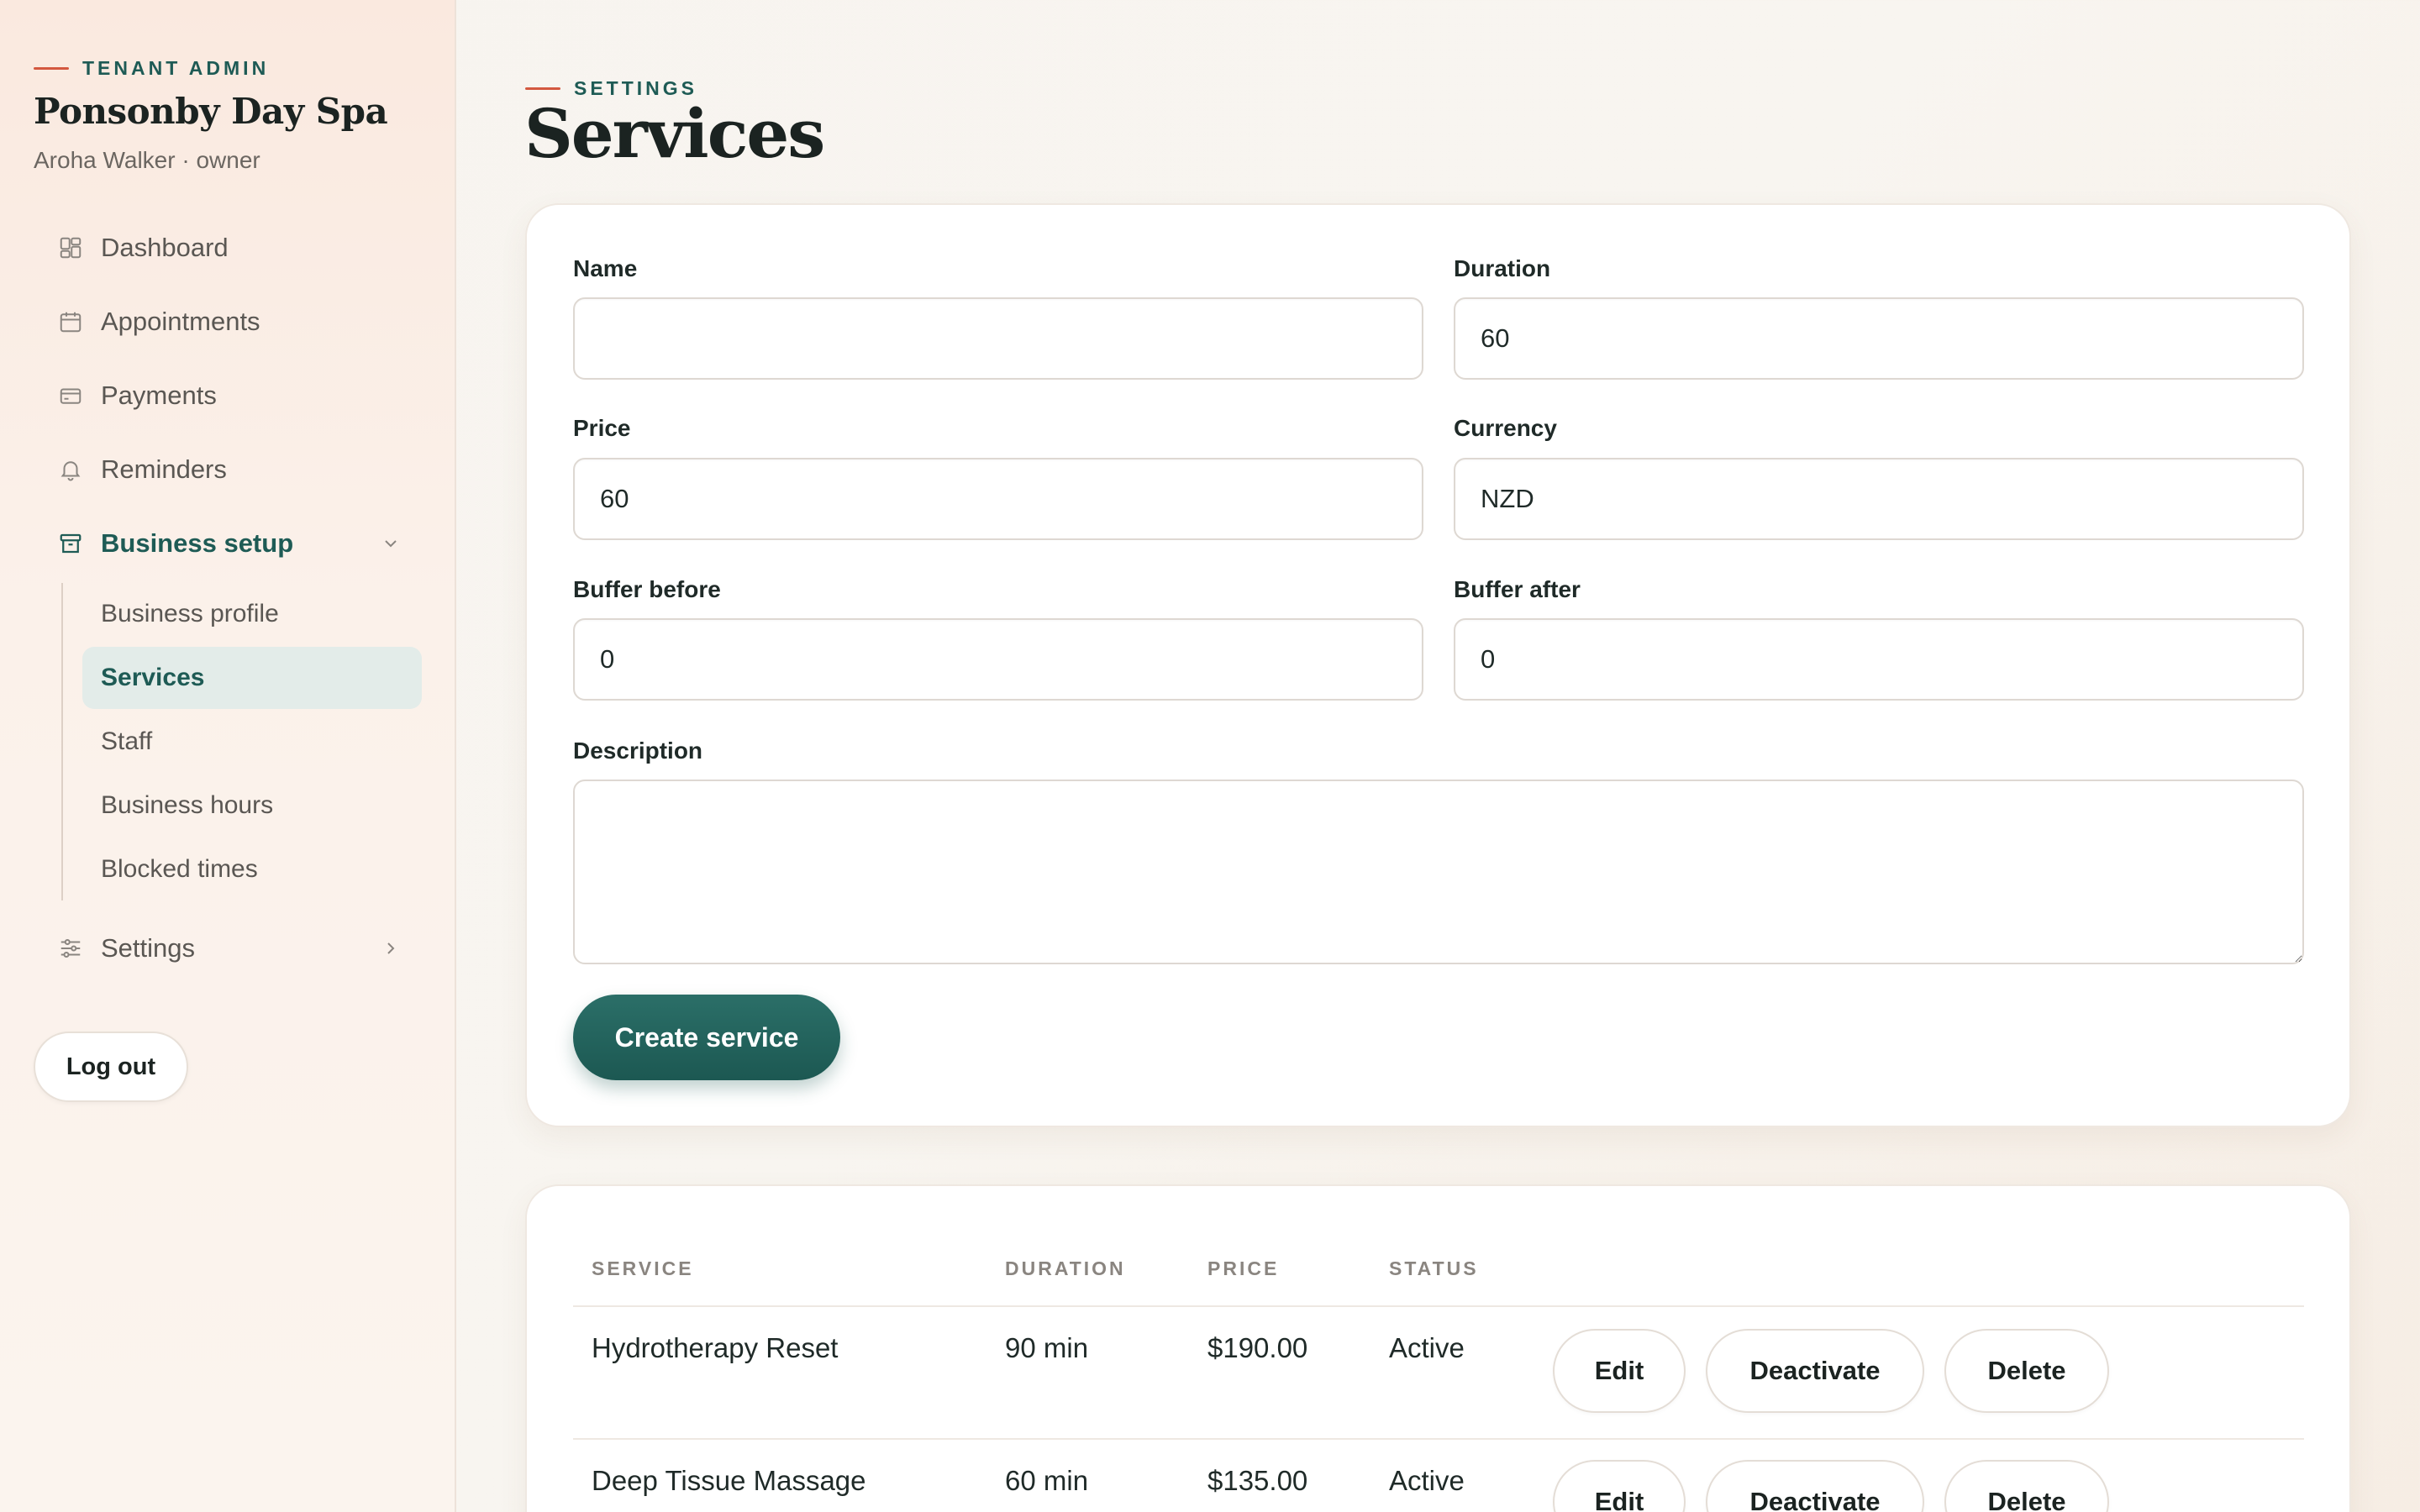  I want to click on nav-item-appointments: Appointments, so click(229, 322).